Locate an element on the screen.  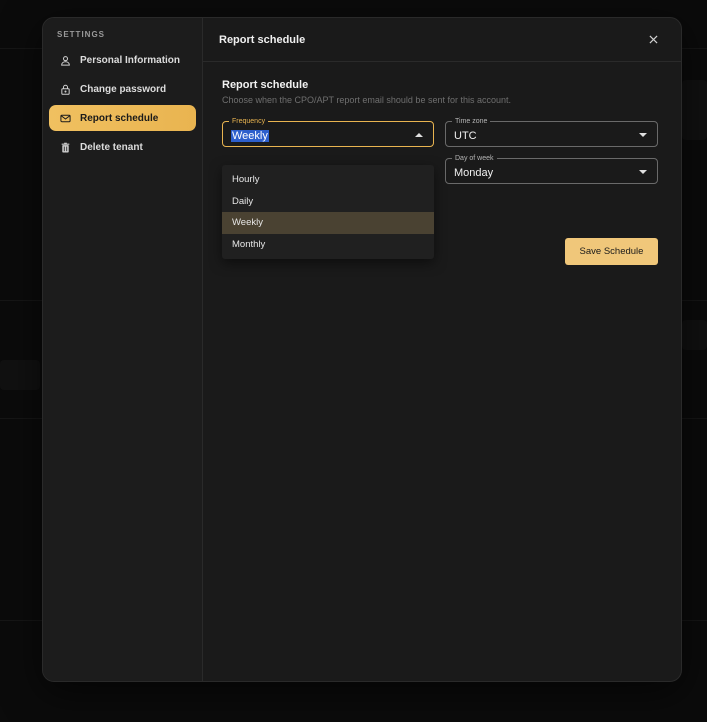
close-icon is located at coordinates (653, 39).